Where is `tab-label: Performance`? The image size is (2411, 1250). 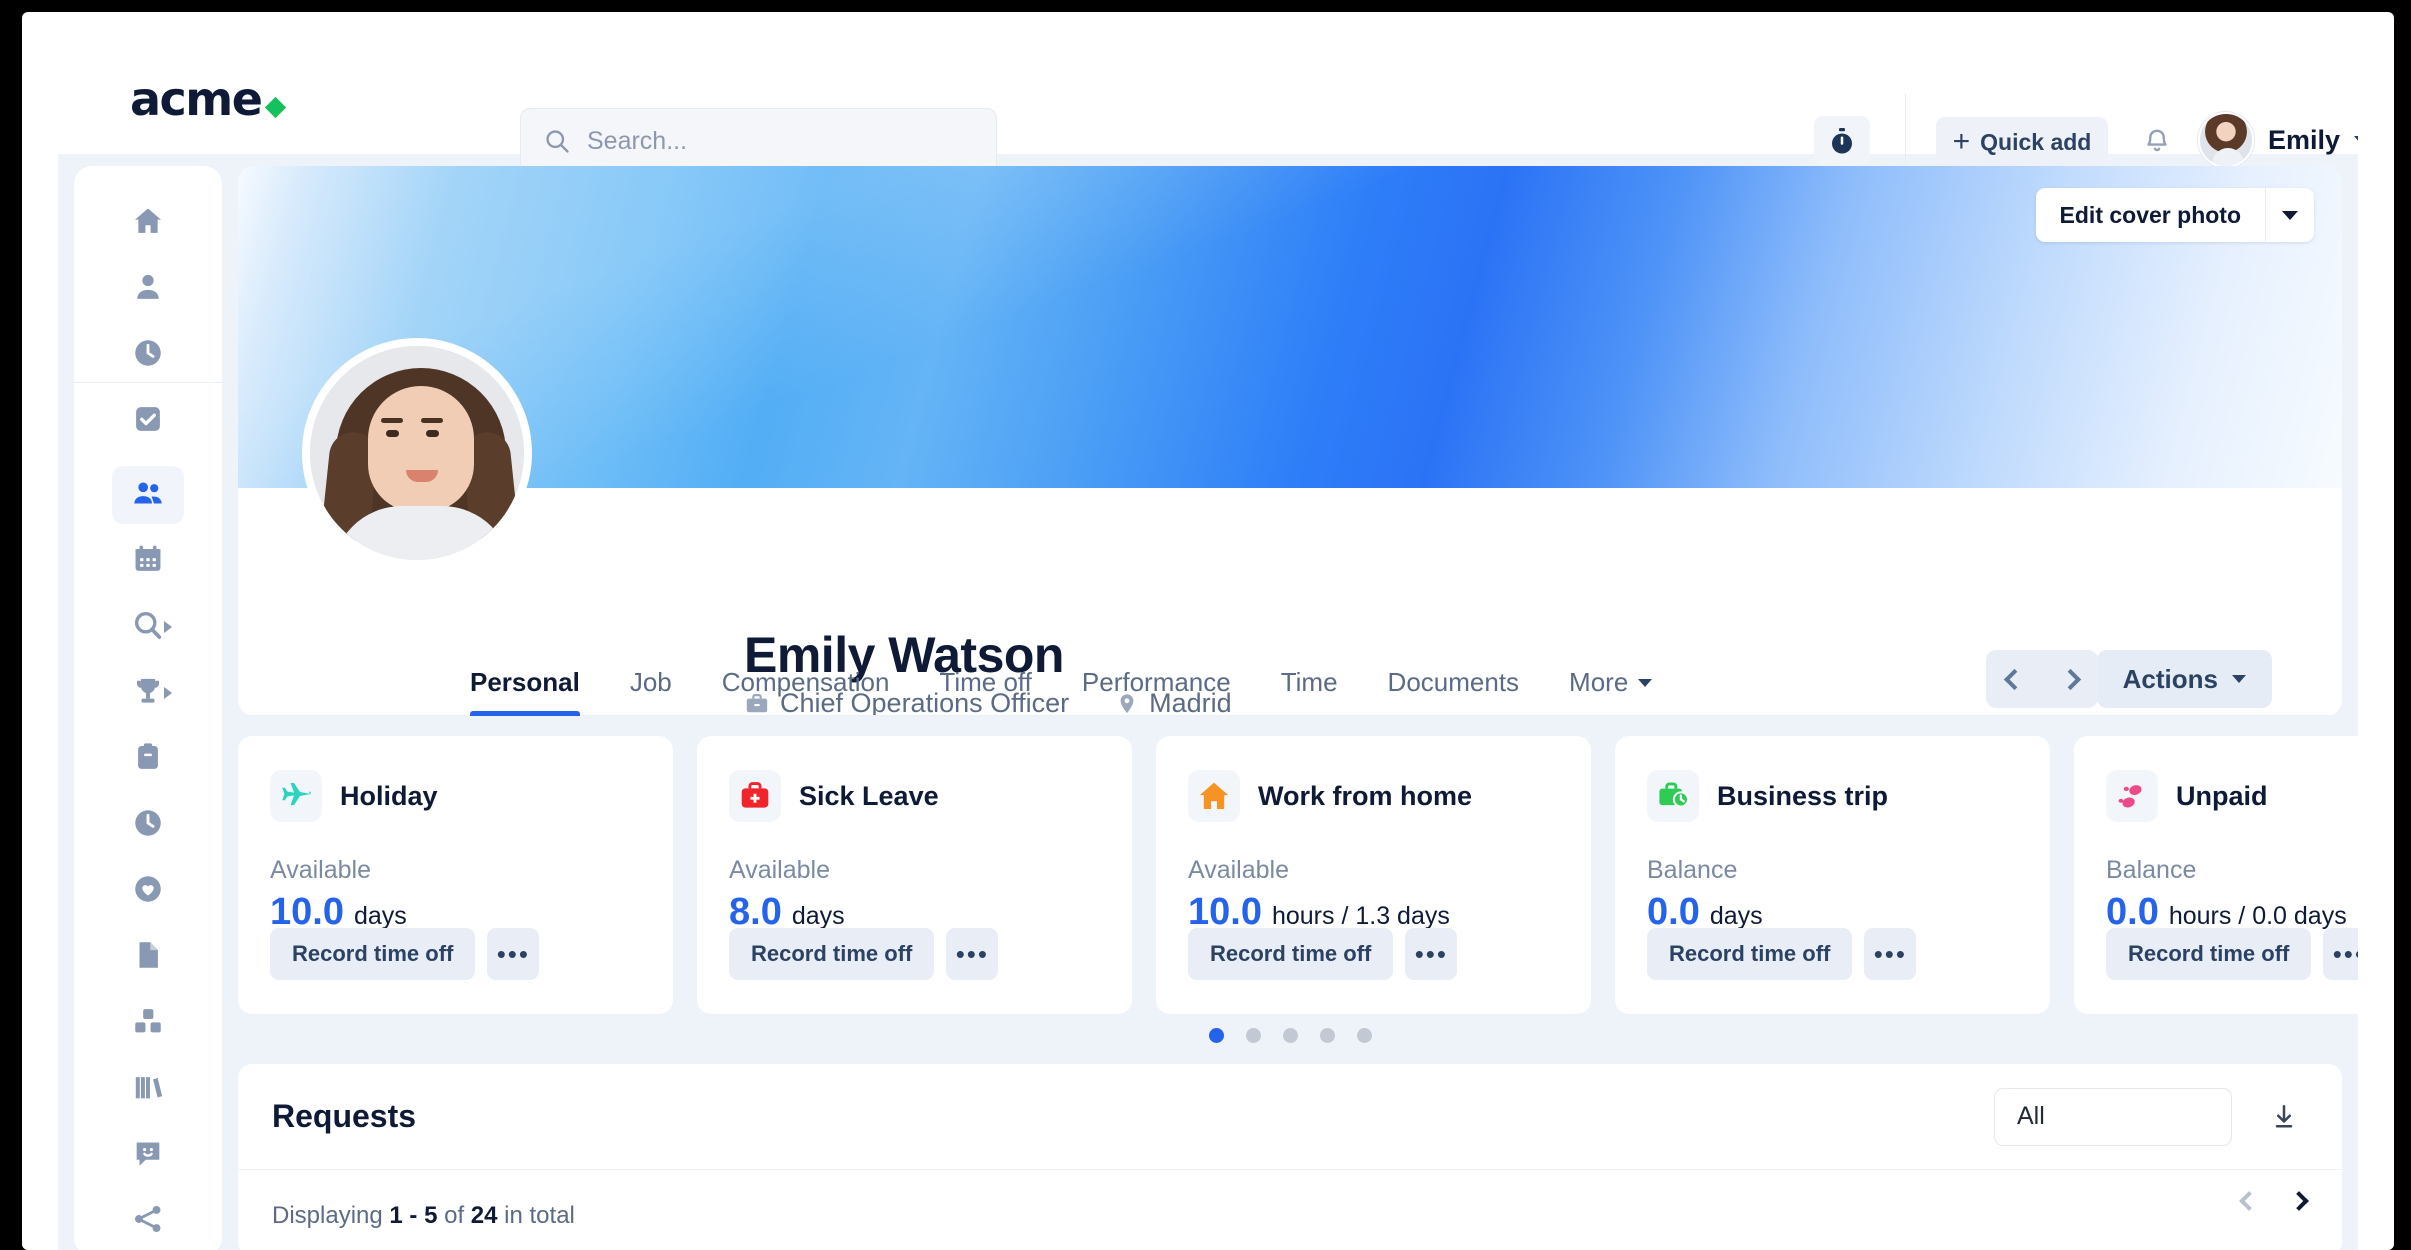 tab-label: Performance is located at coordinates (1156, 682).